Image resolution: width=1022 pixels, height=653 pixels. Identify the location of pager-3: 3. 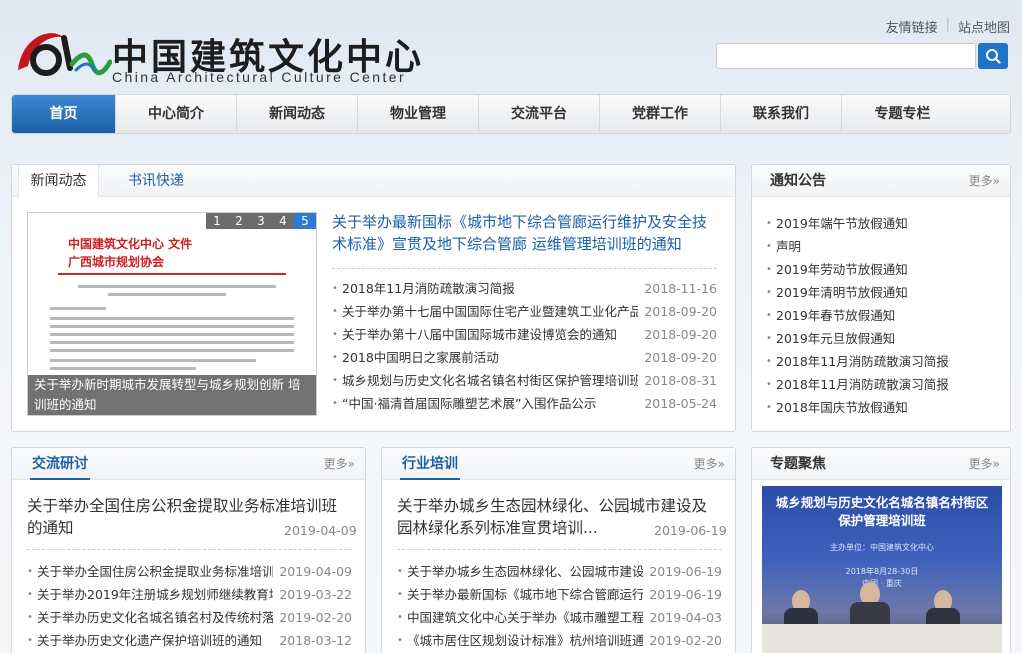
(261, 221).